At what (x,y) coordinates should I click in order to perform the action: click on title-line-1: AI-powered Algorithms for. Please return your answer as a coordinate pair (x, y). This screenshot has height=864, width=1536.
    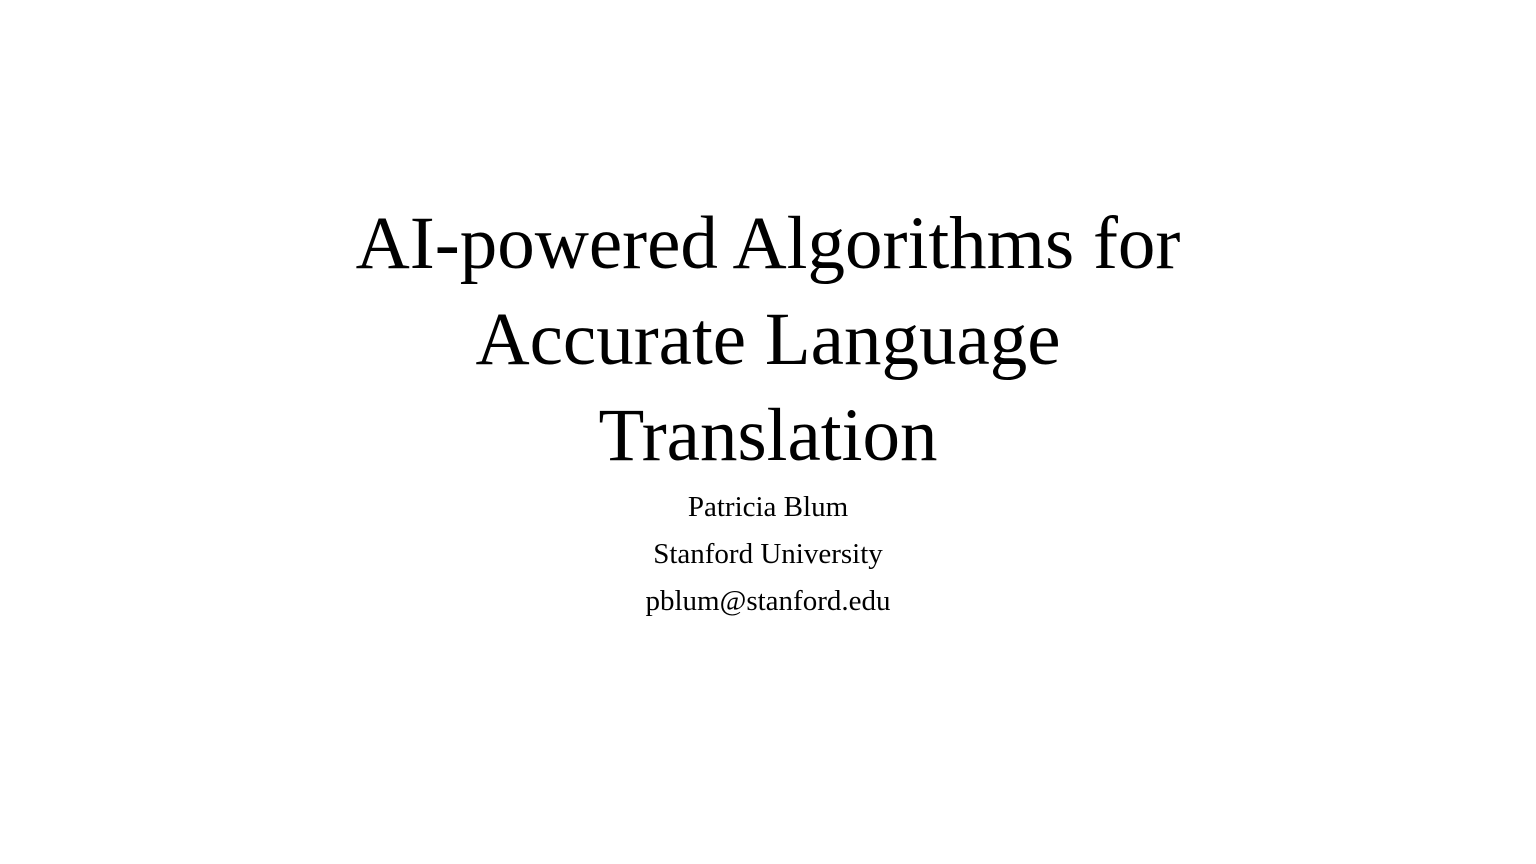
    Looking at the image, I should click on (768, 243).